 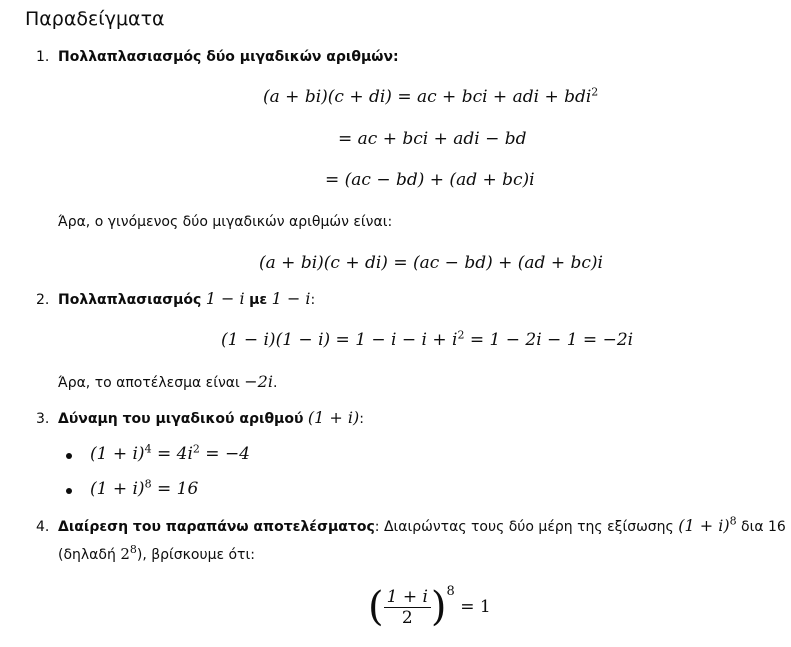 I want to click on bullet-2-b: = 16, so click(x=175, y=489).